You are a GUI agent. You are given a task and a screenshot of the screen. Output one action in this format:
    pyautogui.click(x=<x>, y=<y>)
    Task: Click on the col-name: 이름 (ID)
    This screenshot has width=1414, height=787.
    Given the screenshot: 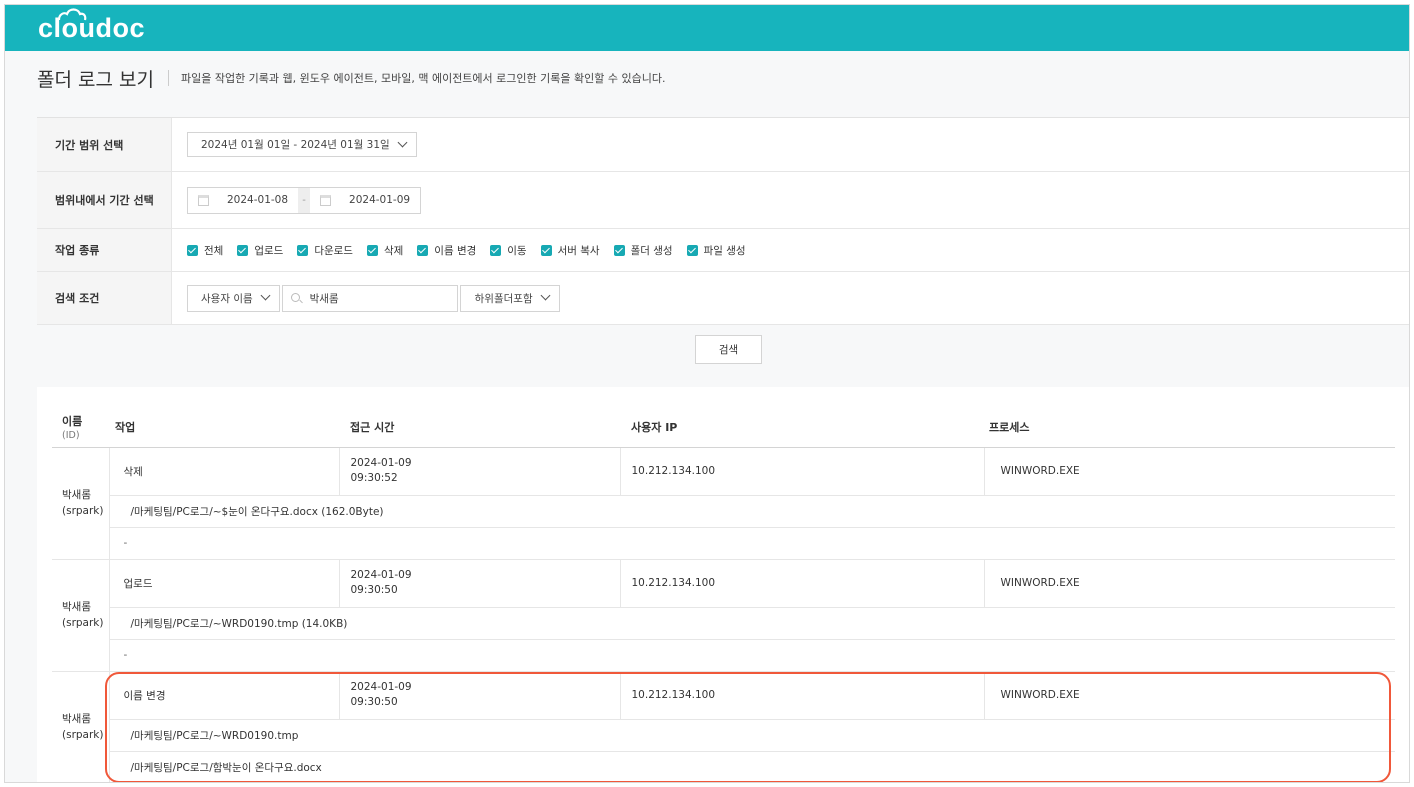 What is the action you would take?
    pyautogui.click(x=80, y=427)
    